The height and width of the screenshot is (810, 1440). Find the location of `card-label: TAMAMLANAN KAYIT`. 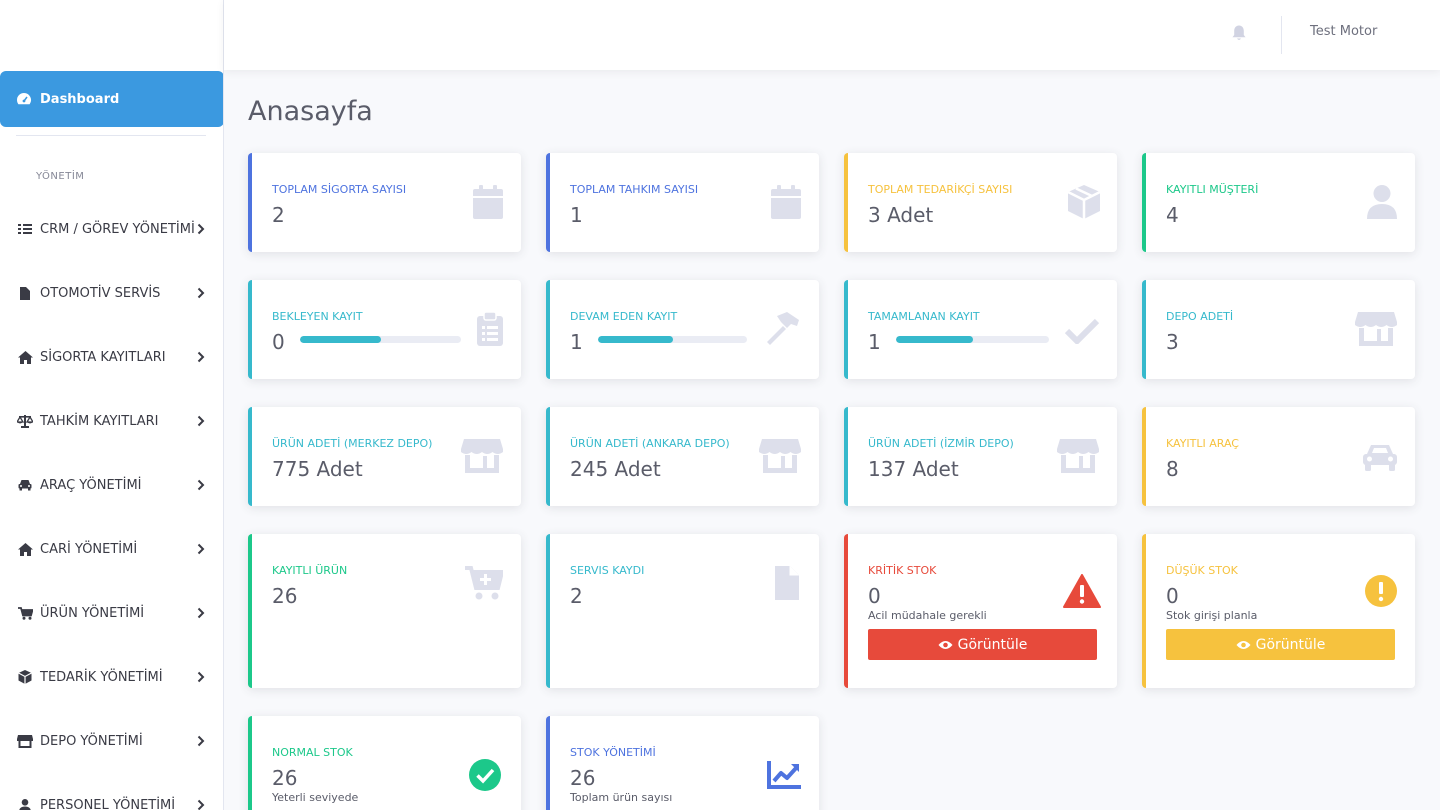

card-label: TAMAMLANAN KAYIT is located at coordinates (924, 316).